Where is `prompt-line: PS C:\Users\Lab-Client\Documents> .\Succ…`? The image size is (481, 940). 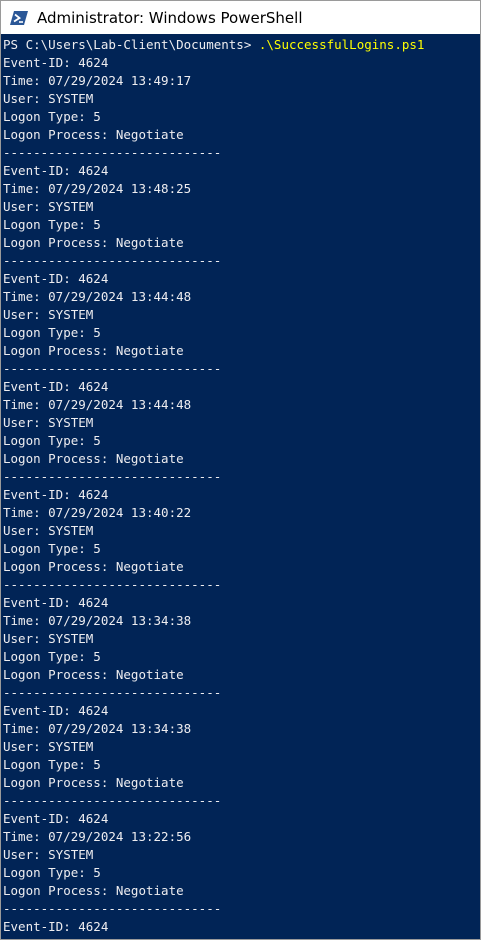 prompt-line: PS C:\Users\Lab-Client\Documents> .\Succ… is located at coordinates (240, 45).